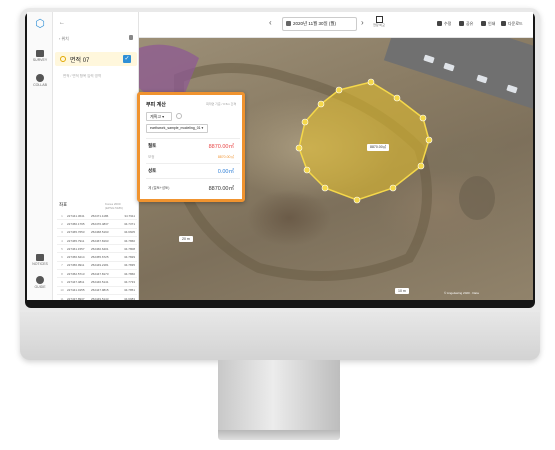 Image resolution: width=555 pixels, height=450 pixels. Describe the element at coordinates (76, 240) in the screenshot. I see `table-cell: 227465.7911` at that location.